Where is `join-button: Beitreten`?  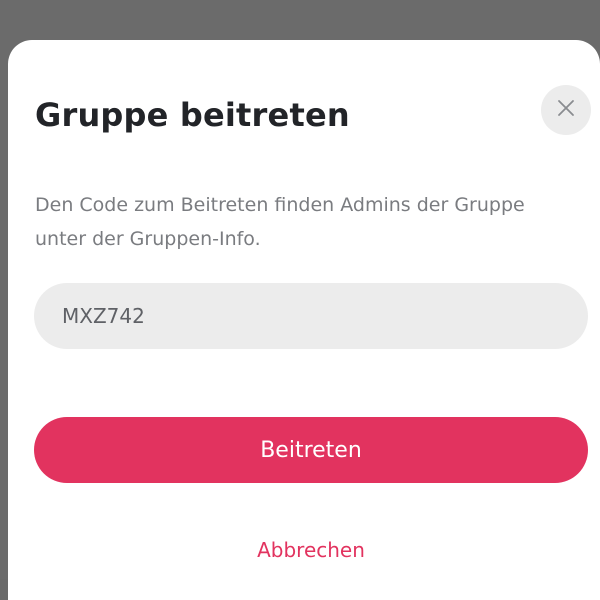 join-button: Beitreten is located at coordinates (311, 450).